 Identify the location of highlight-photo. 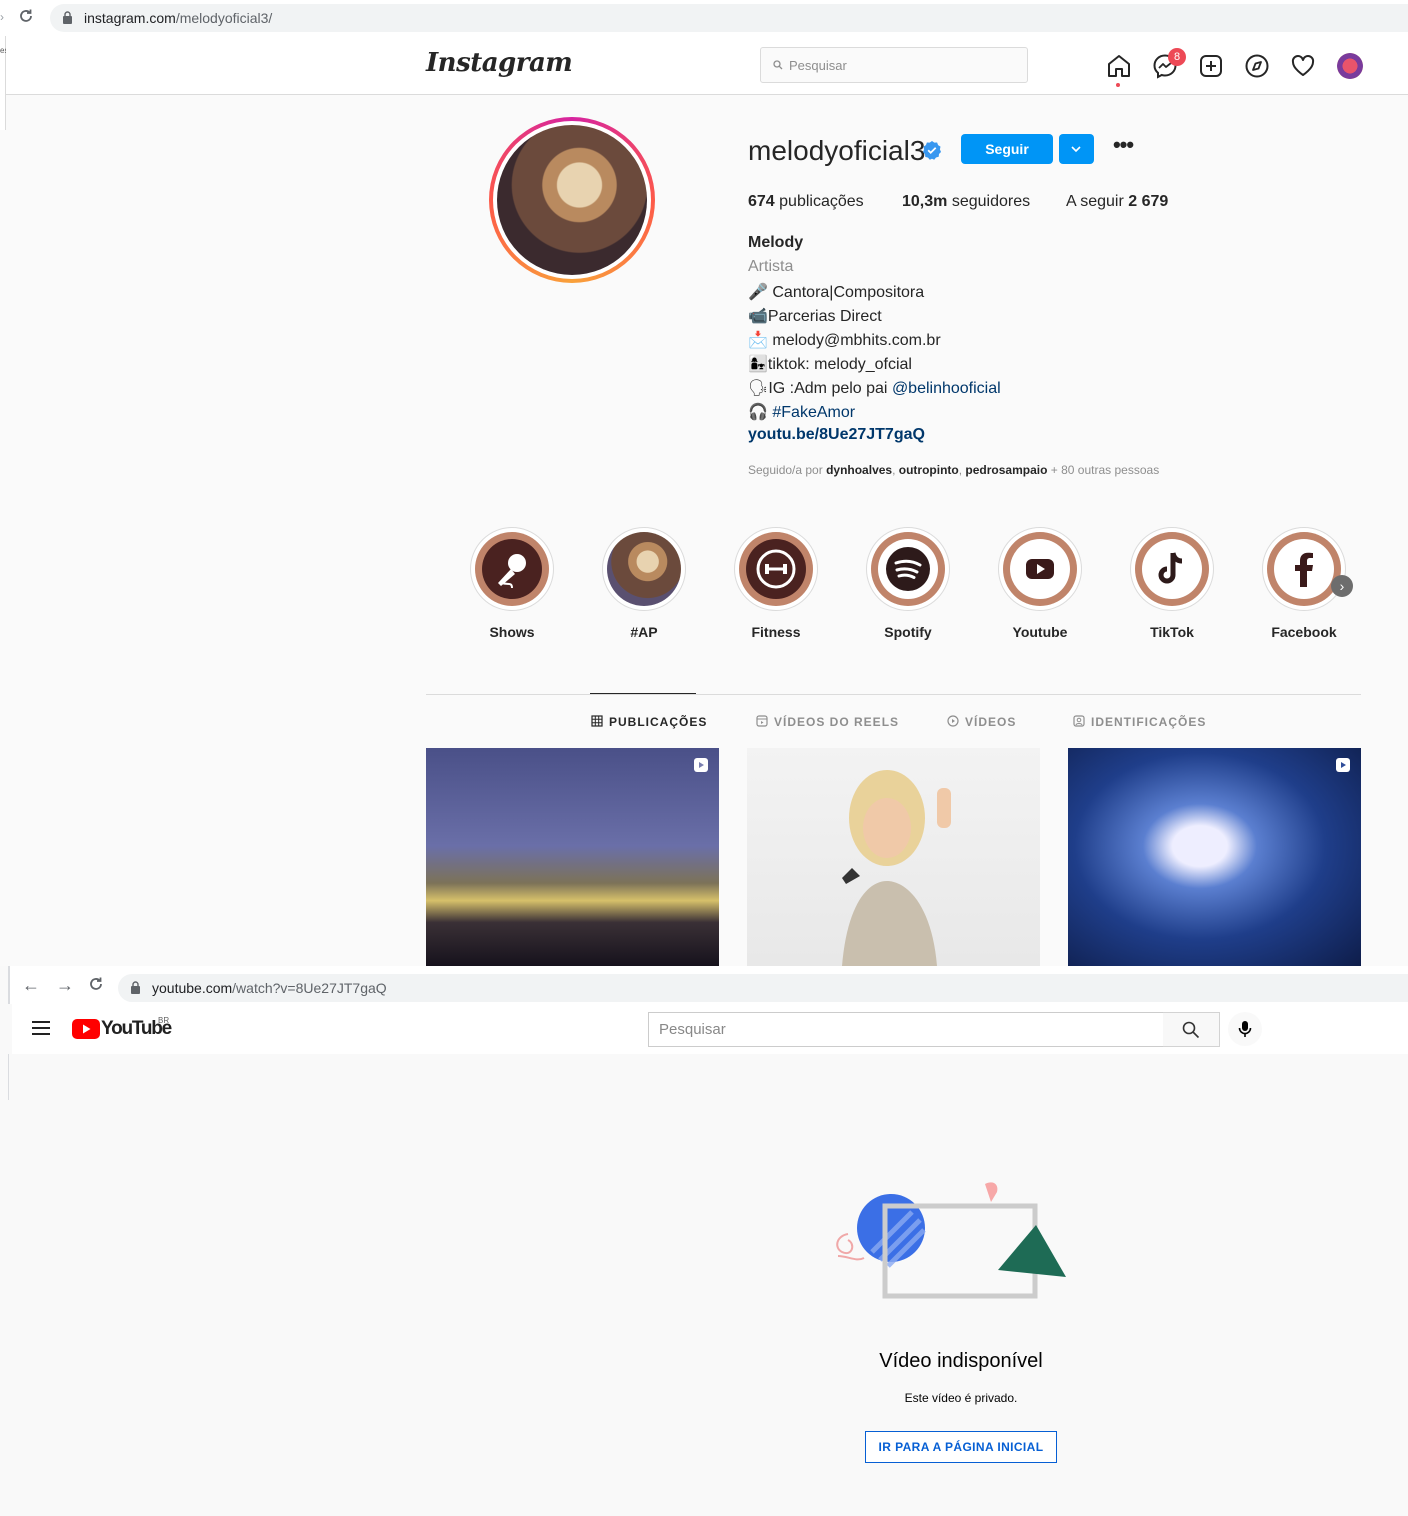
(644, 569).